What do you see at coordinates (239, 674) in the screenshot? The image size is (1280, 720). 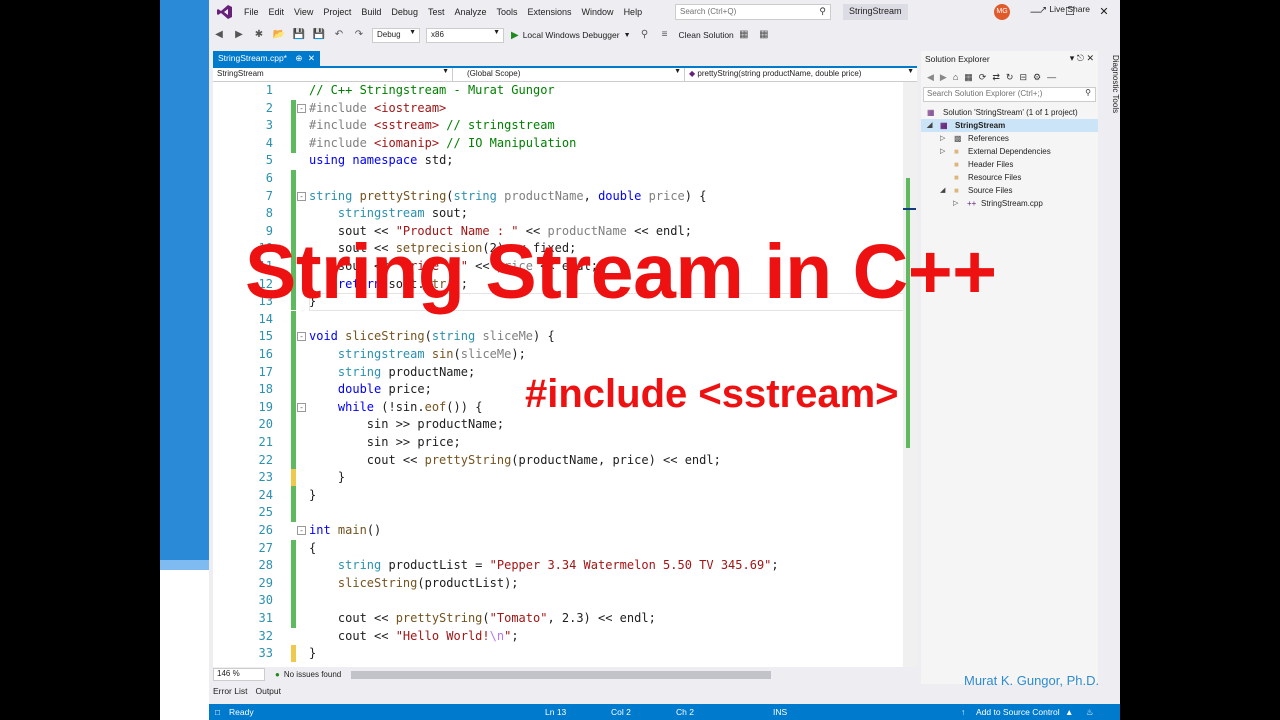 I see `zoom-select: 146 %` at bounding box center [239, 674].